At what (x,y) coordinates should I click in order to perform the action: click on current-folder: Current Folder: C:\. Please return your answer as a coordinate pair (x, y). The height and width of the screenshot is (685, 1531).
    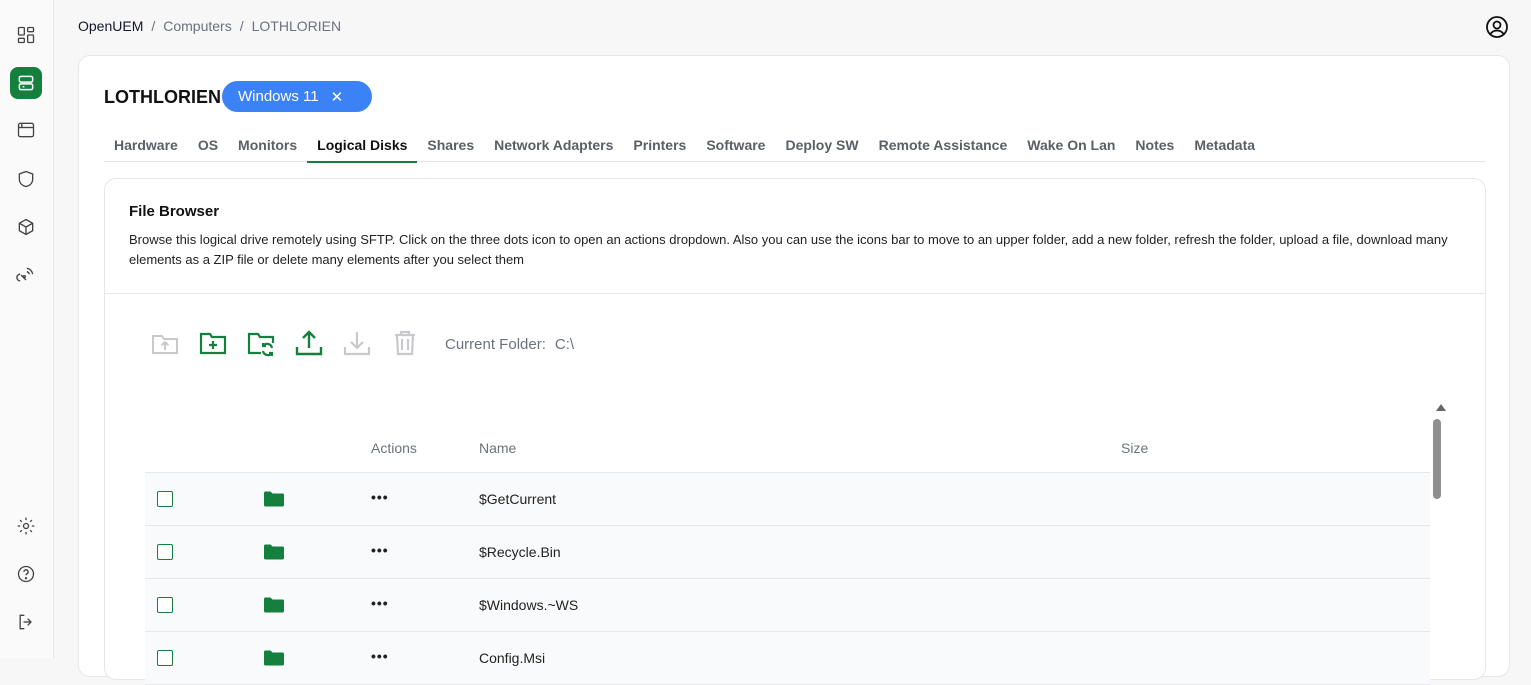
    Looking at the image, I should click on (507, 344).